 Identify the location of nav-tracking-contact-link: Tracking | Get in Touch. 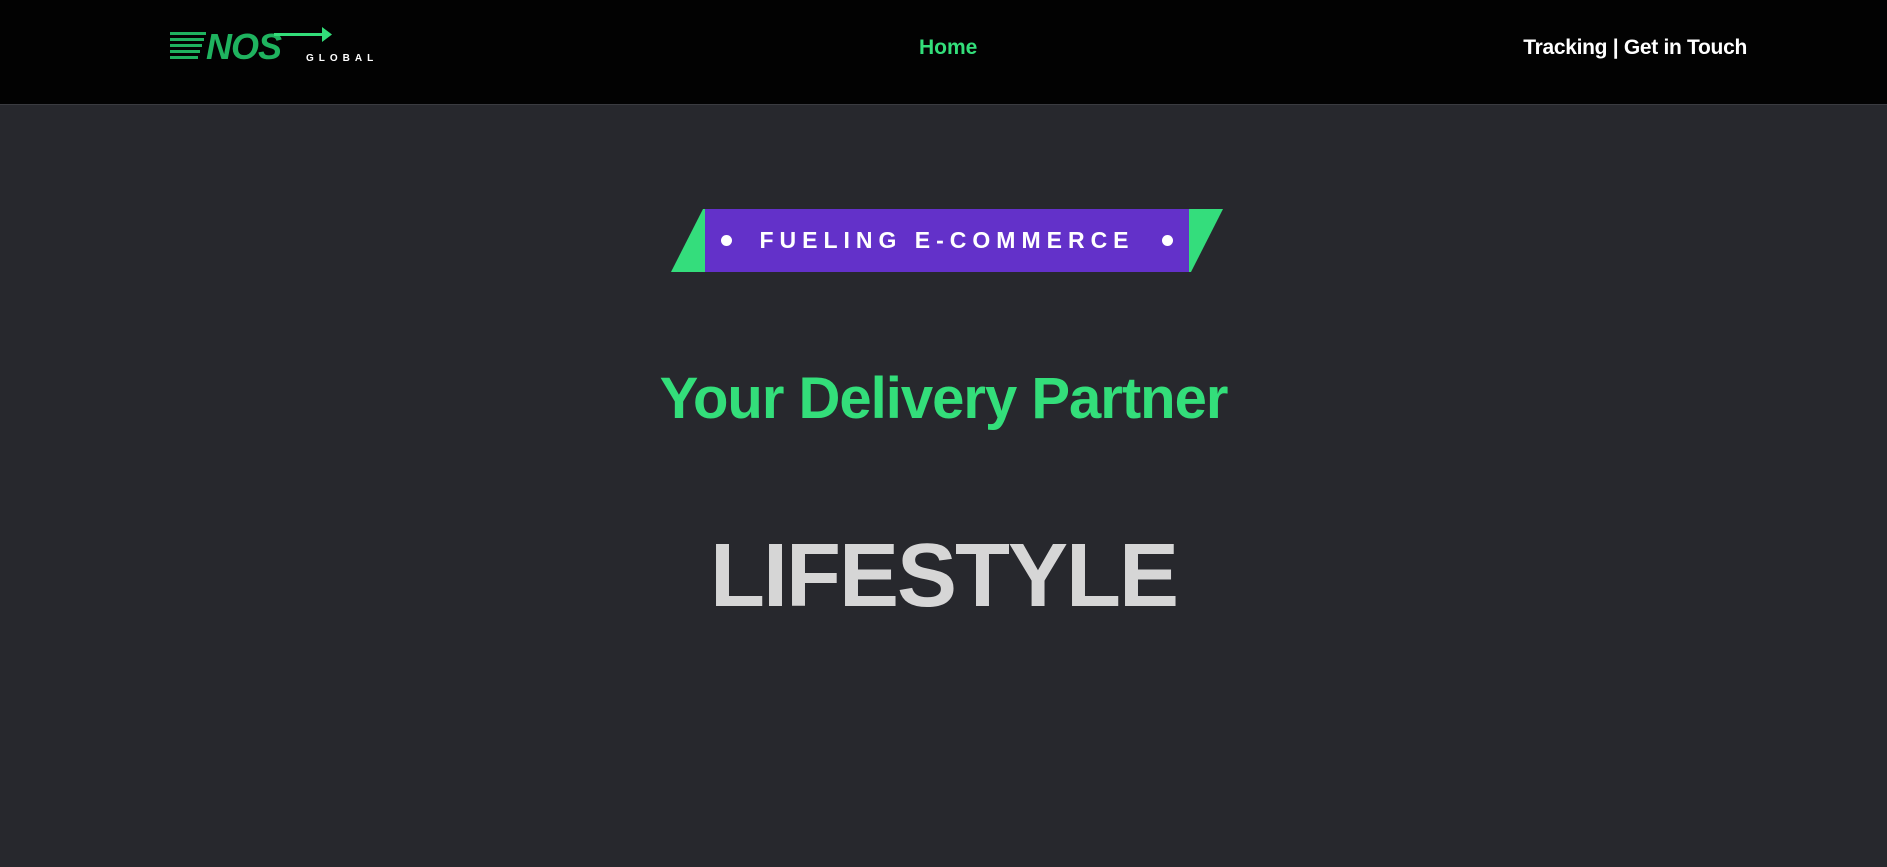
(1635, 48).